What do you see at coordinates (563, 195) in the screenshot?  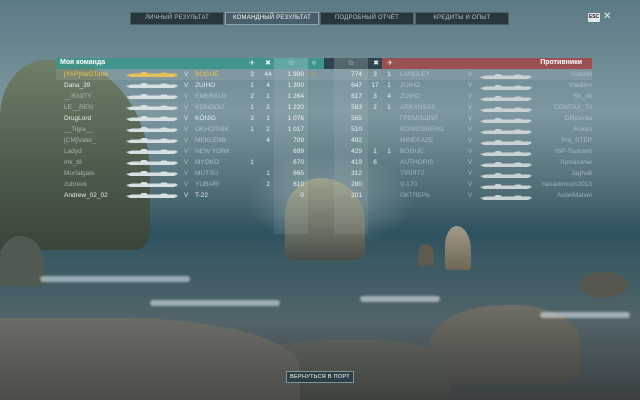 I see `enemy-player-name: AvdelMatvei` at bounding box center [563, 195].